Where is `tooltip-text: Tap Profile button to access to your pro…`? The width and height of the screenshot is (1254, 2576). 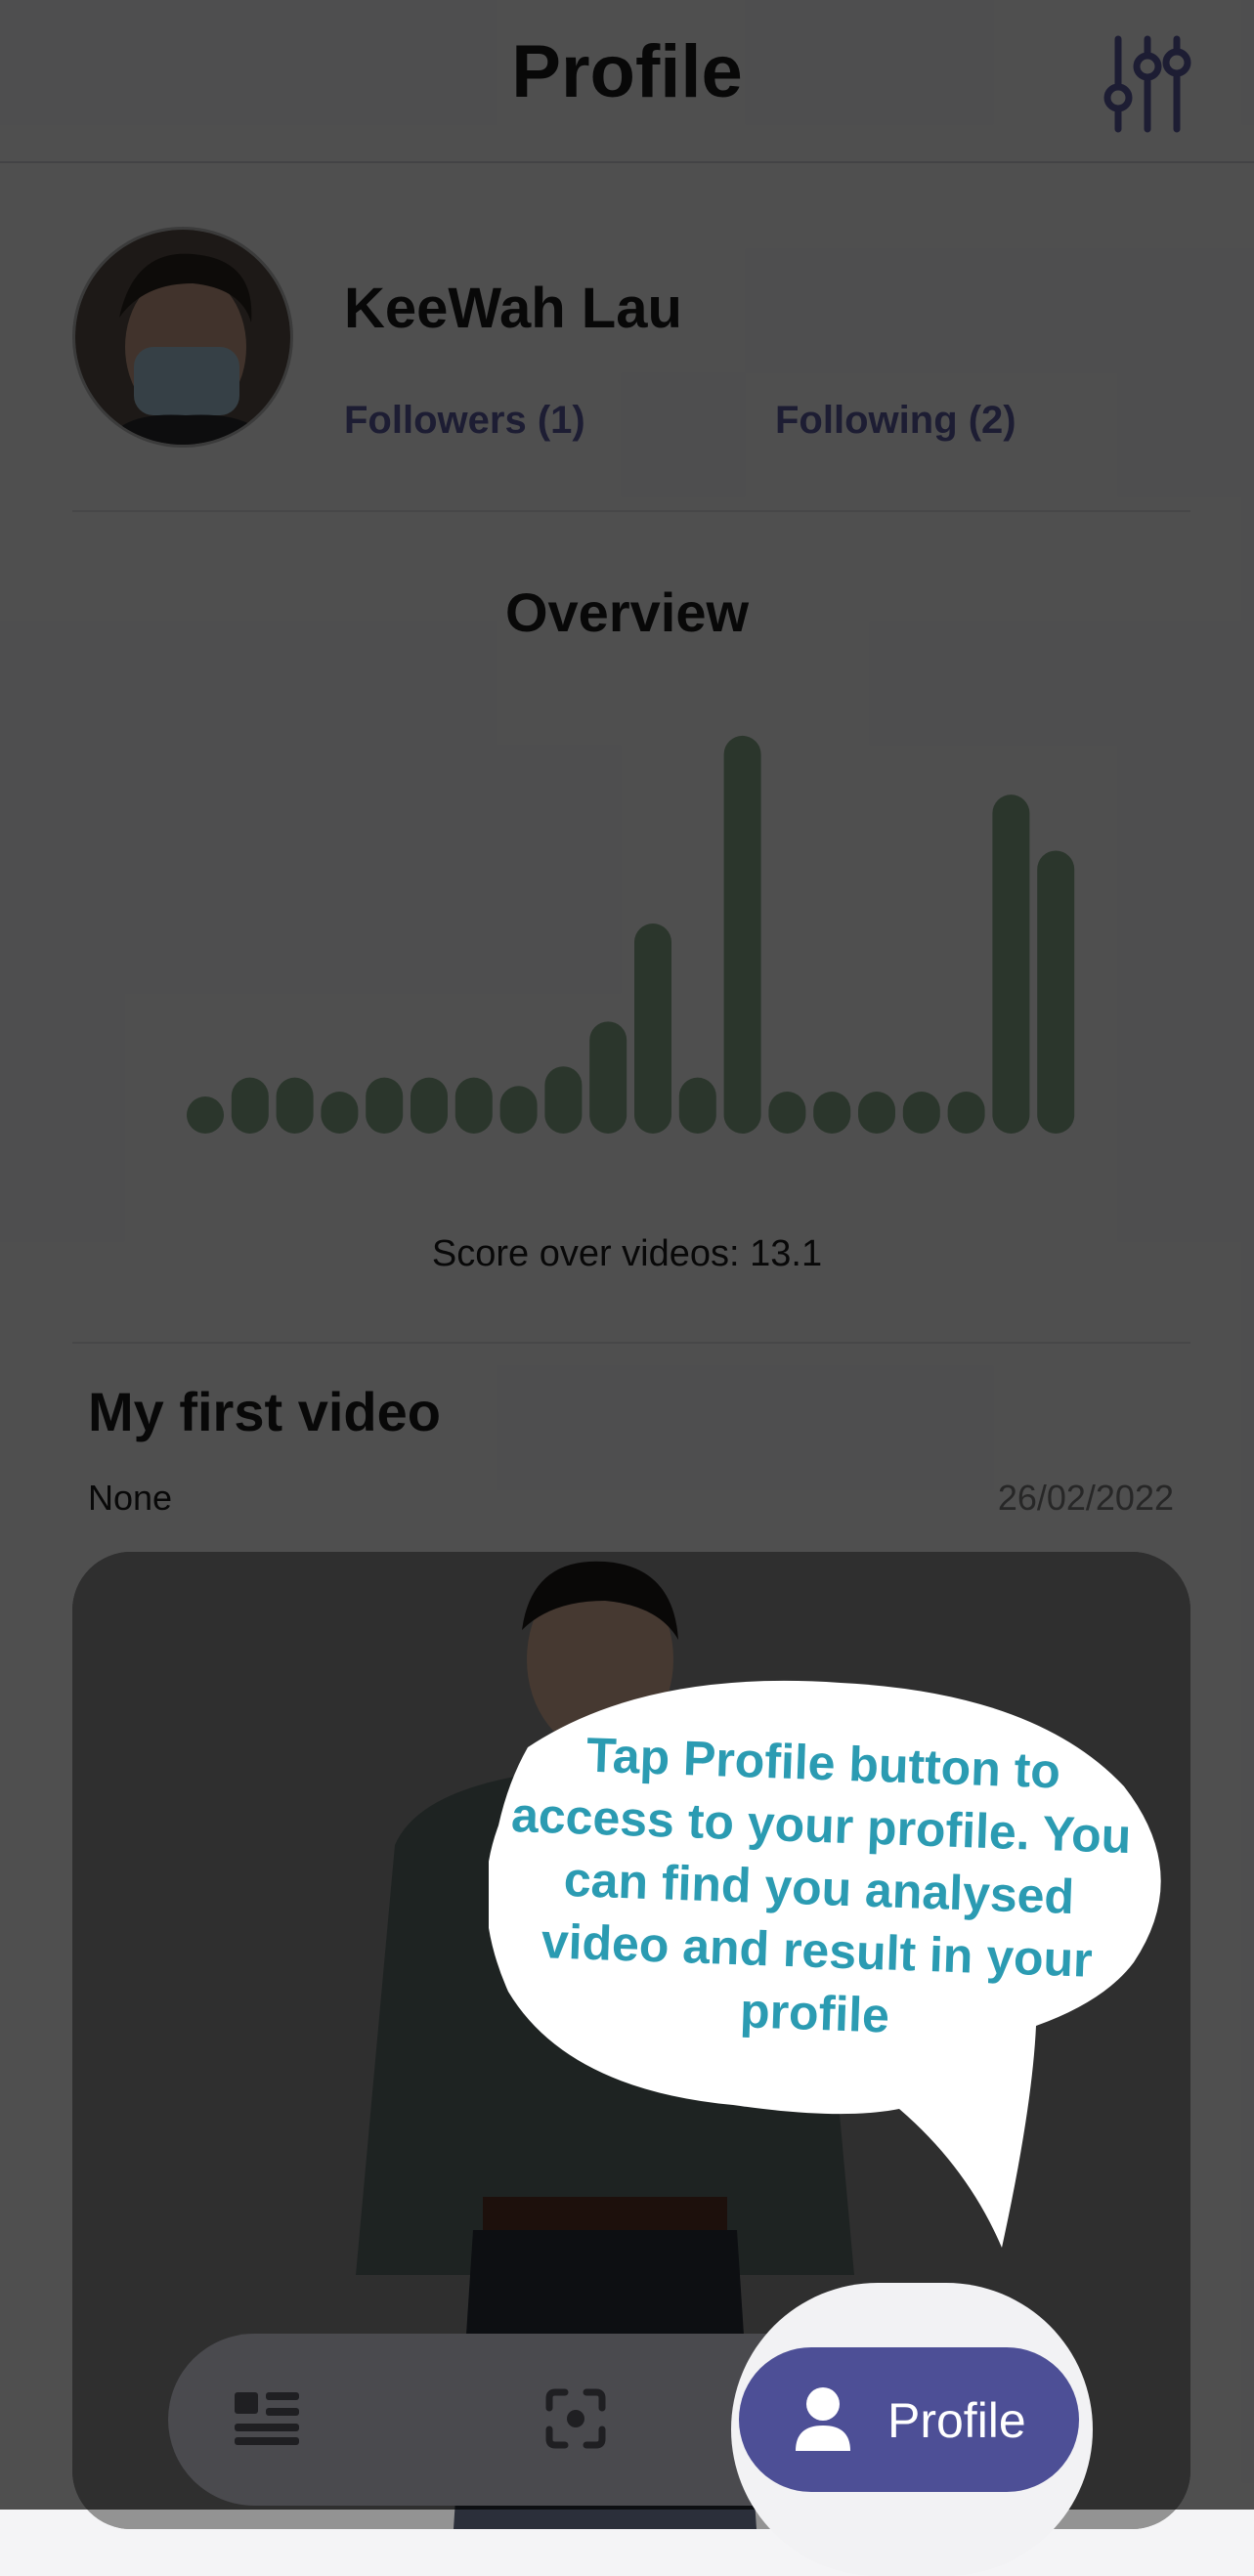
tooltip-text: Tap Profile button to access to your pro… is located at coordinates (821, 1885).